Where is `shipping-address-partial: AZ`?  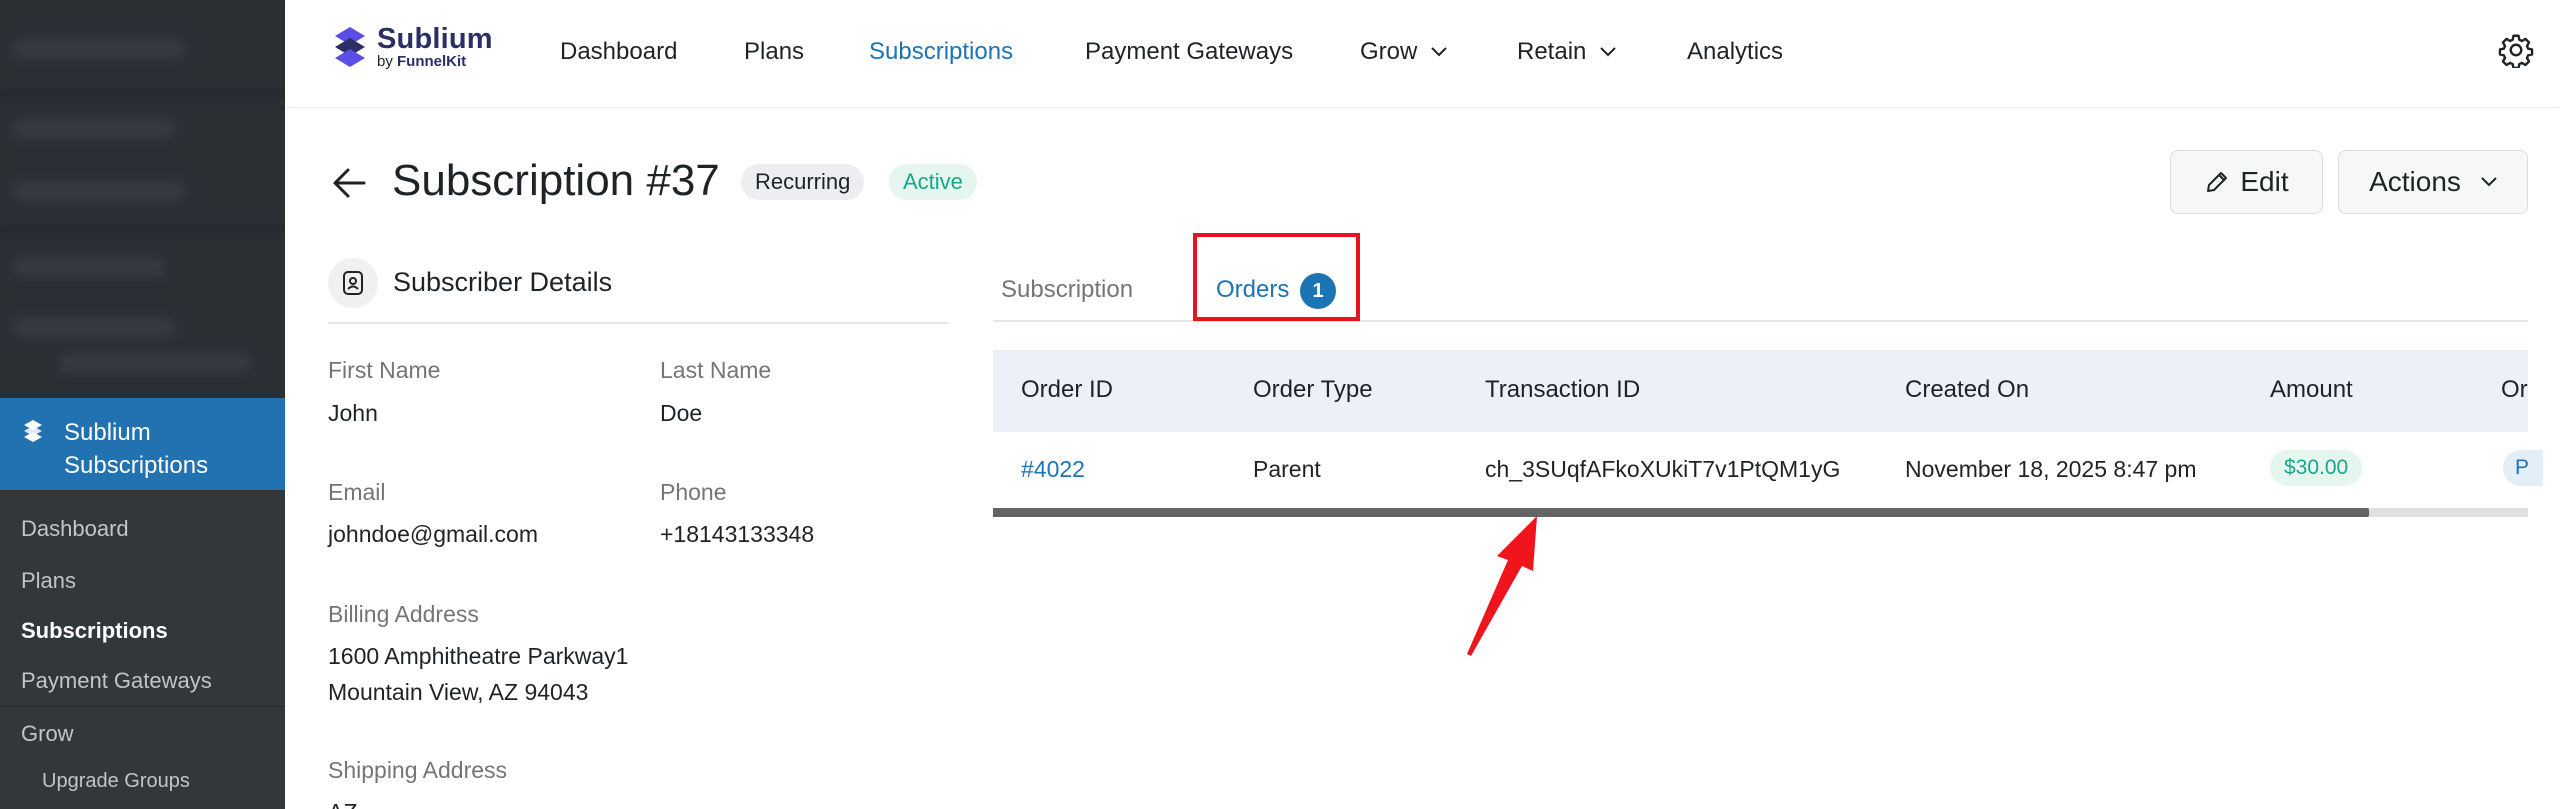
shipping-address-partial: AZ is located at coordinates (342, 801).